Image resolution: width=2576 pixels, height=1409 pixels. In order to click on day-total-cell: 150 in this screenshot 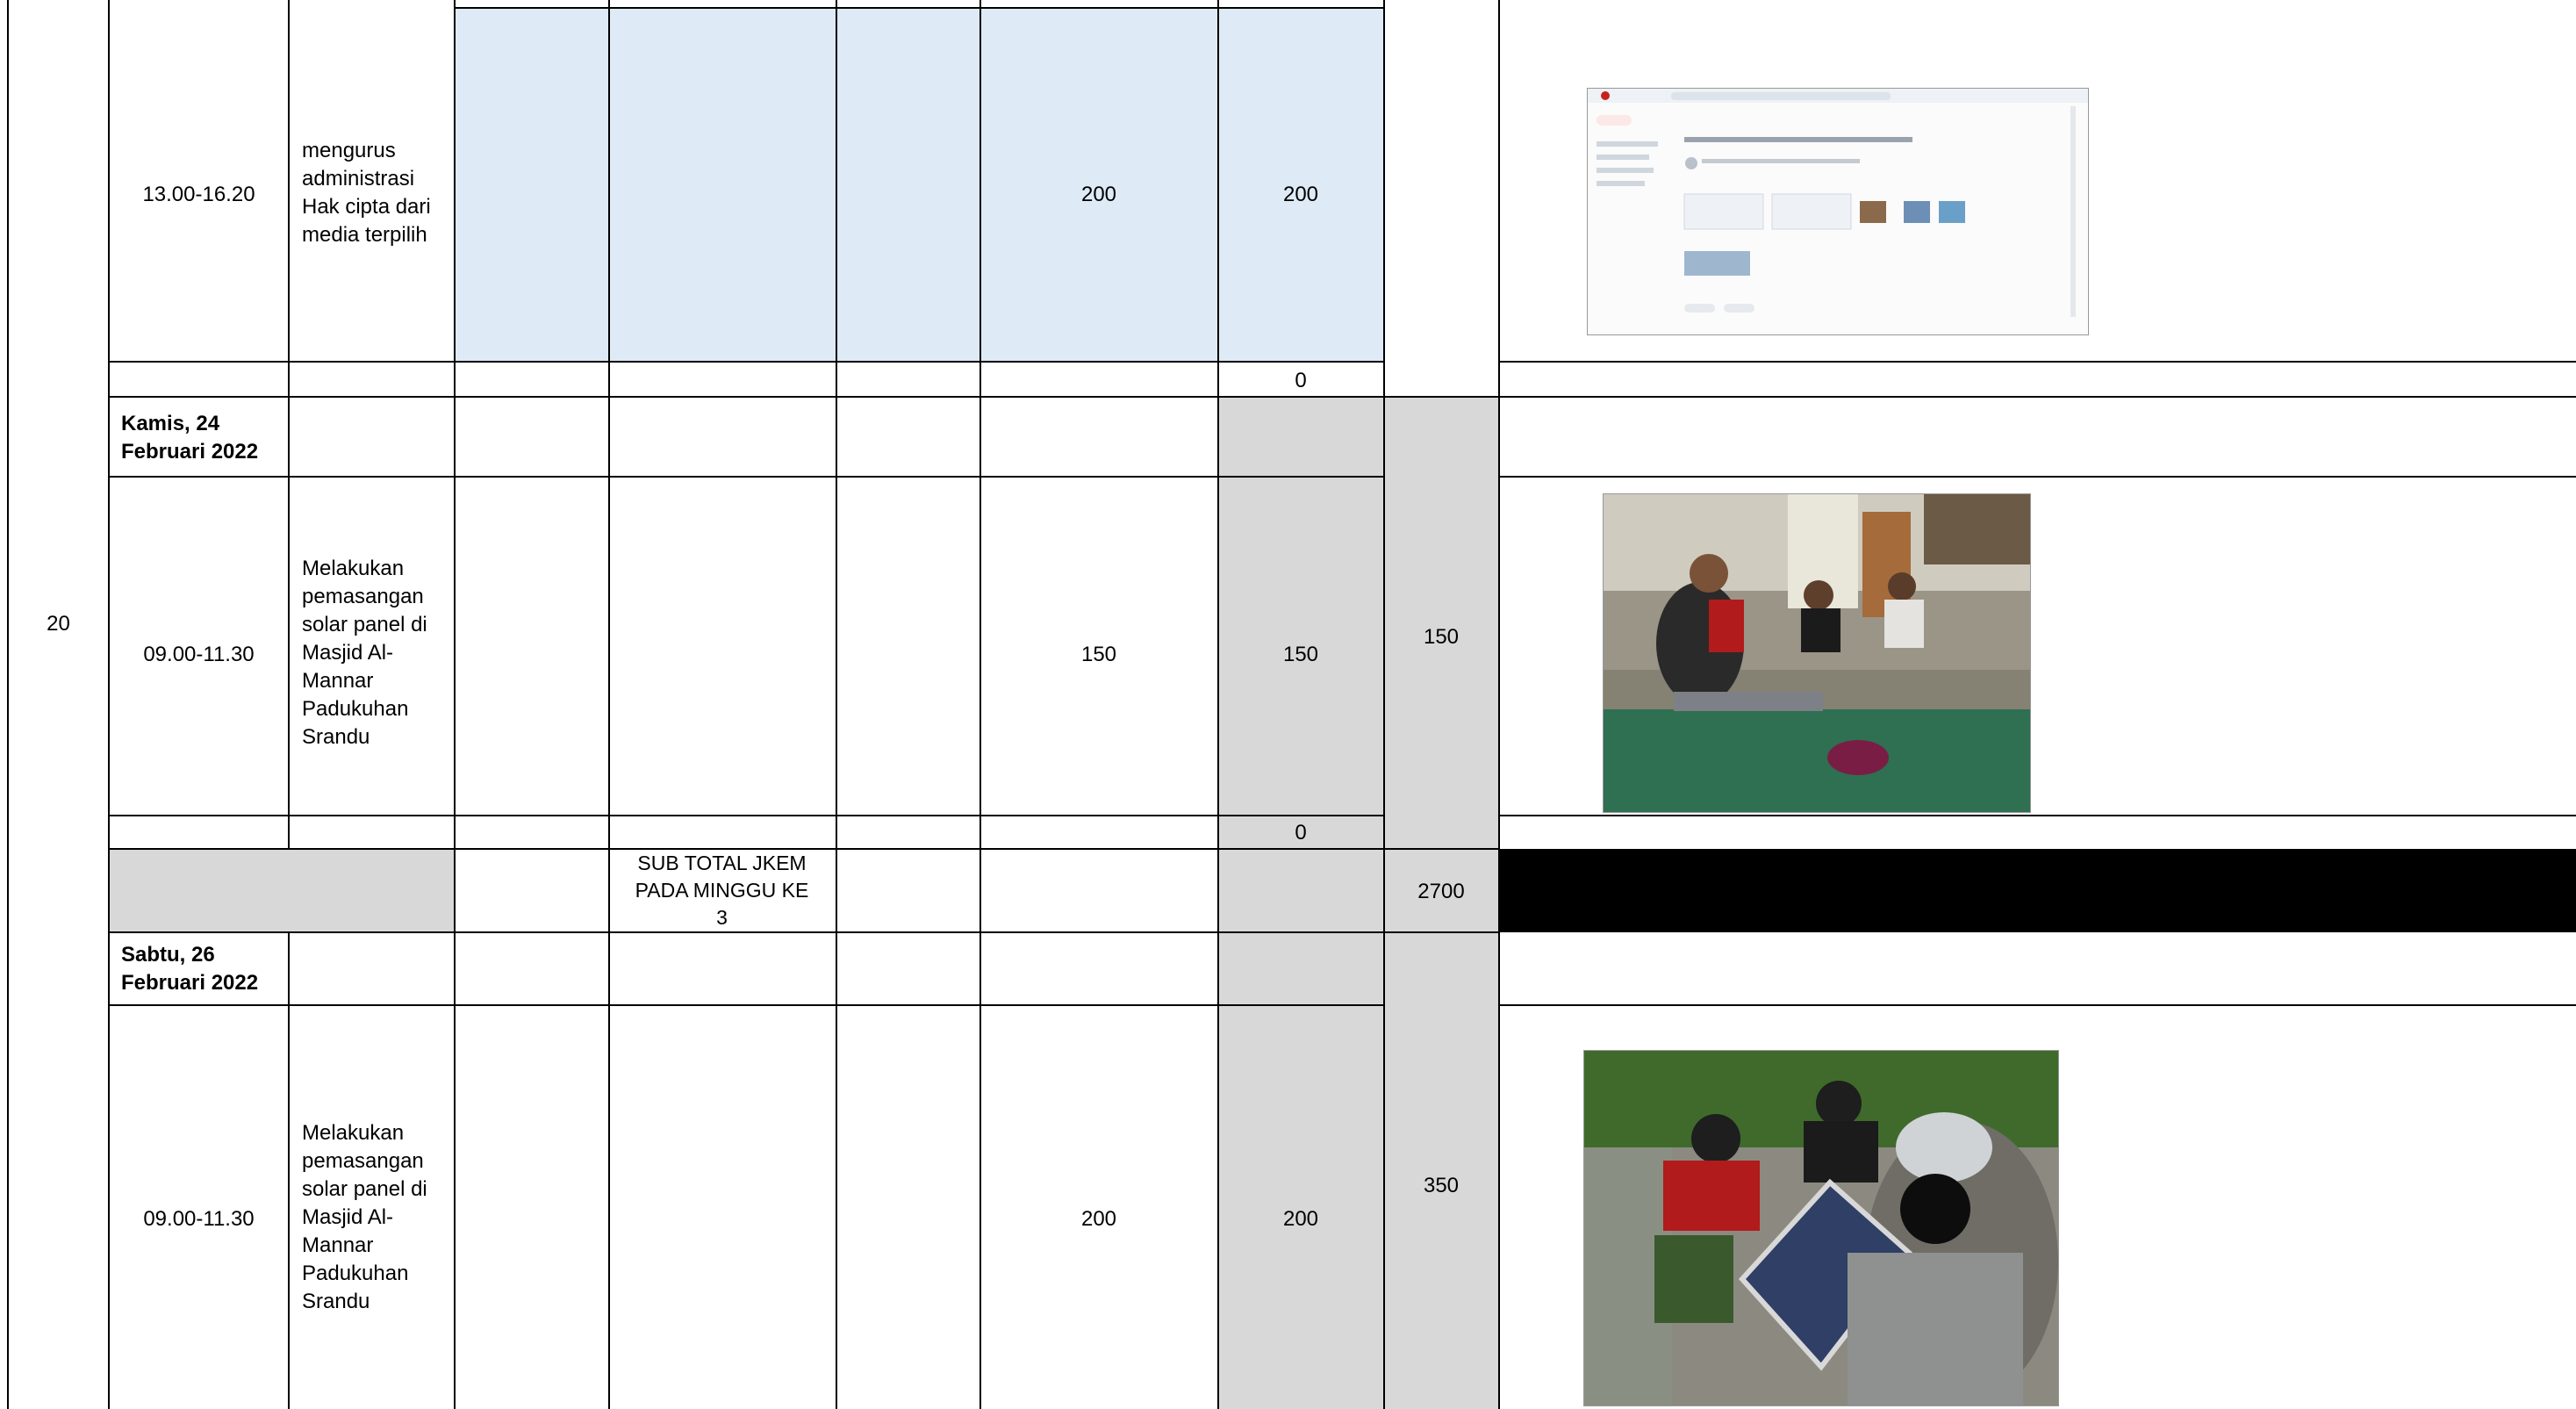, I will do `click(1442, 637)`.